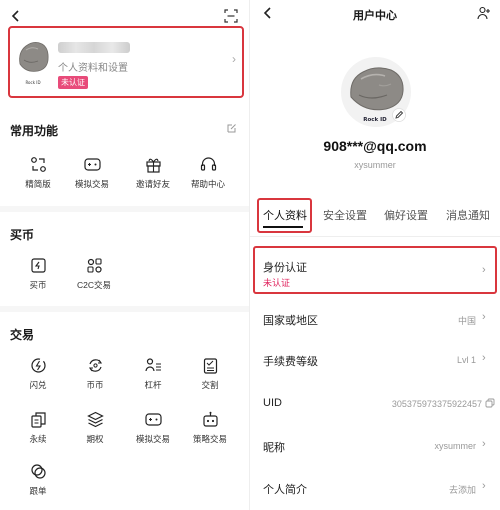  Describe the element at coordinates (209, 439) in the screenshot. I see `feature-label: 策略交易` at that location.